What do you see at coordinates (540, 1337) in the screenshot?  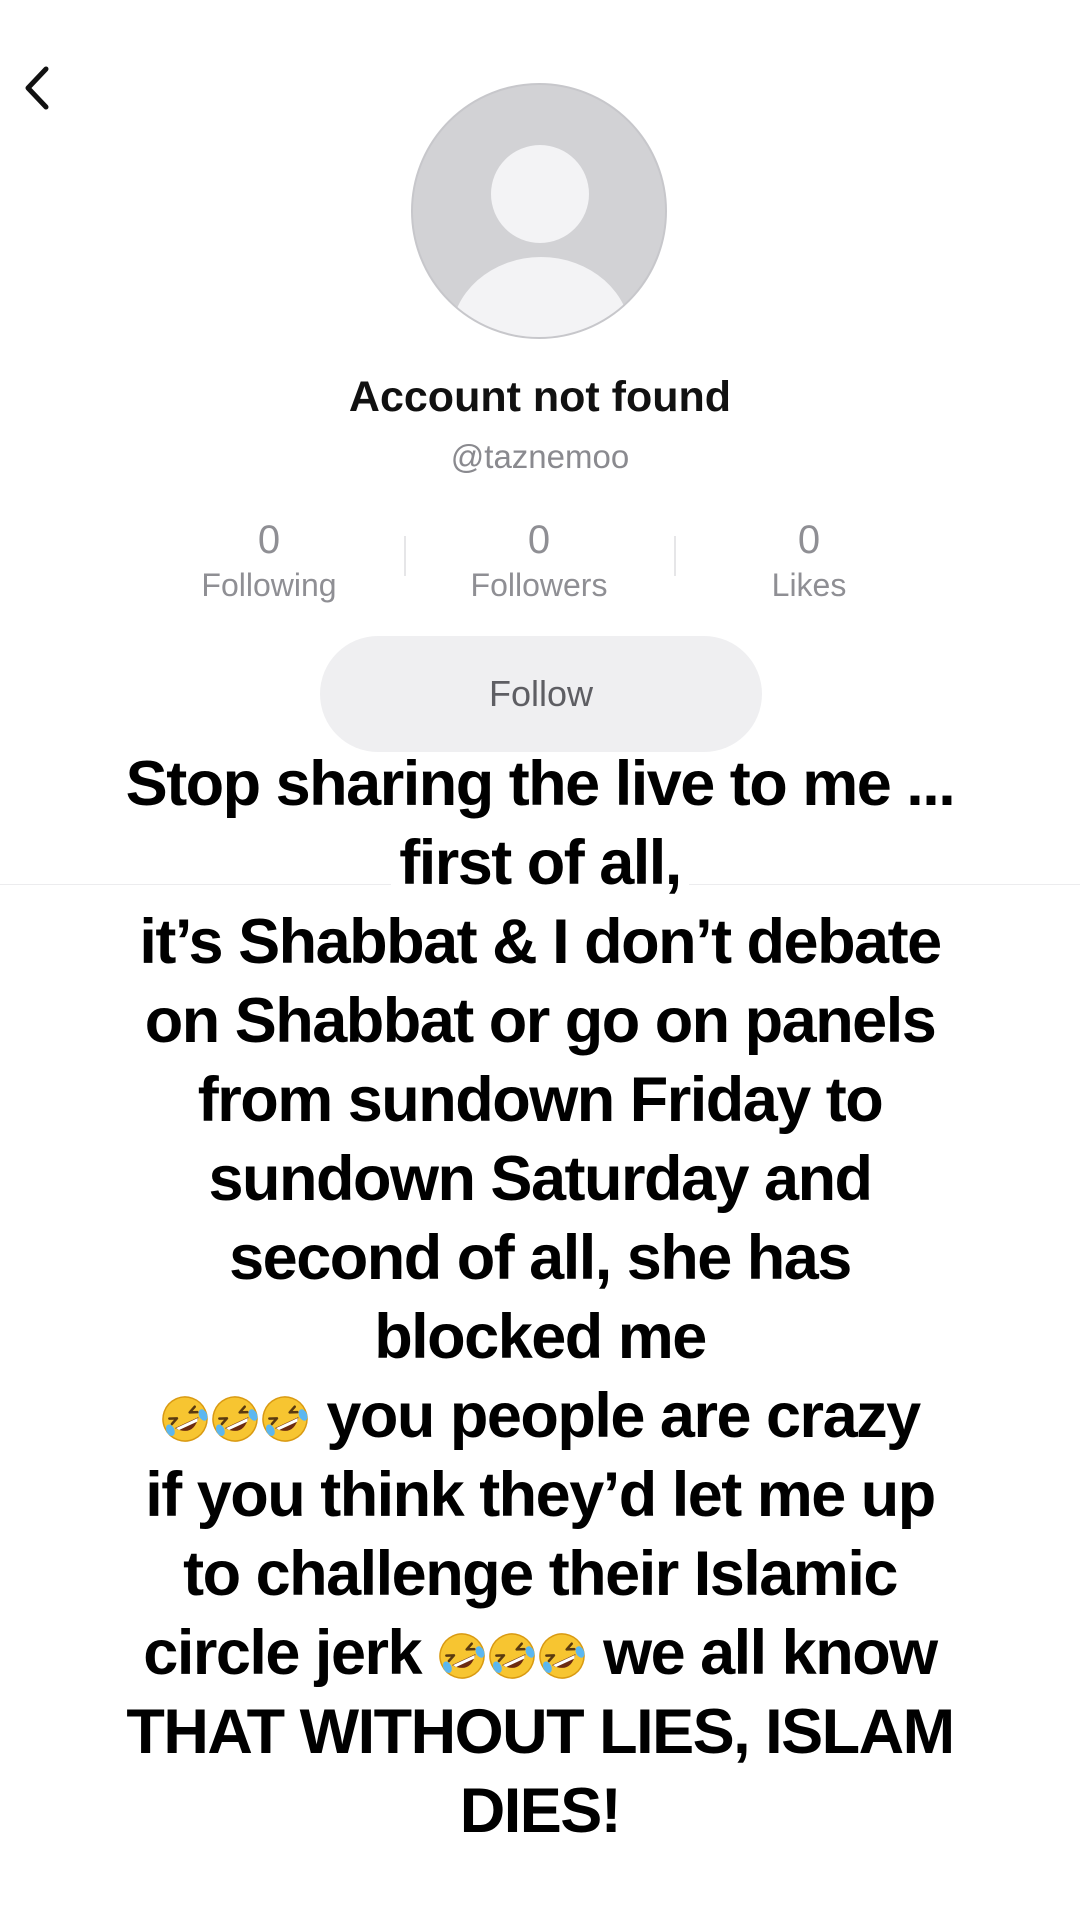 I see `caption-line: blocked me` at bounding box center [540, 1337].